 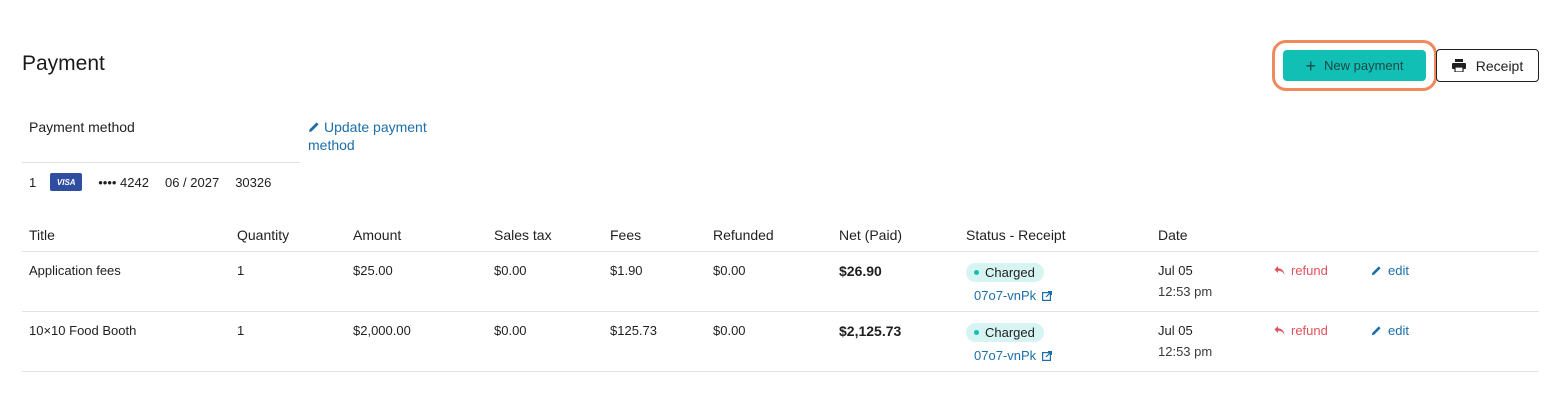 I want to click on card-expiry: 06 / 2027, so click(x=192, y=182).